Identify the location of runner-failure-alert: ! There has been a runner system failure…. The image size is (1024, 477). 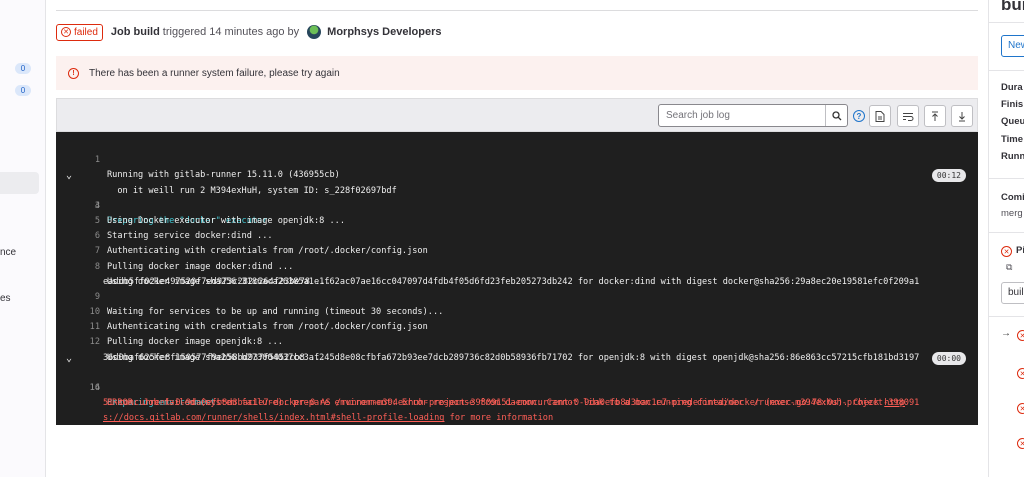
(517, 73).